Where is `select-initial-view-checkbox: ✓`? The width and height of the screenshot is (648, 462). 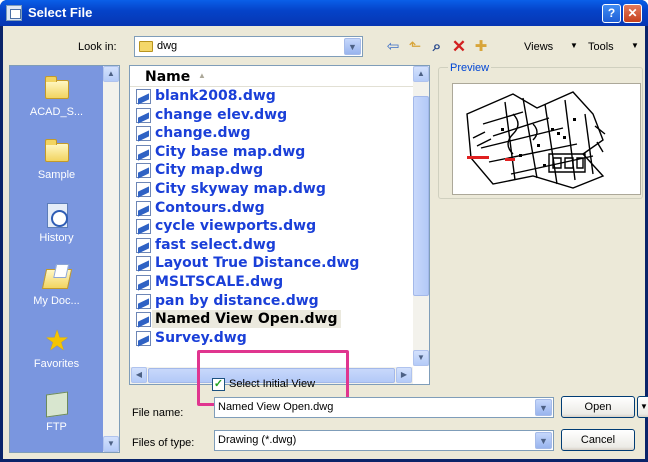 select-initial-view-checkbox: ✓ is located at coordinates (218, 384).